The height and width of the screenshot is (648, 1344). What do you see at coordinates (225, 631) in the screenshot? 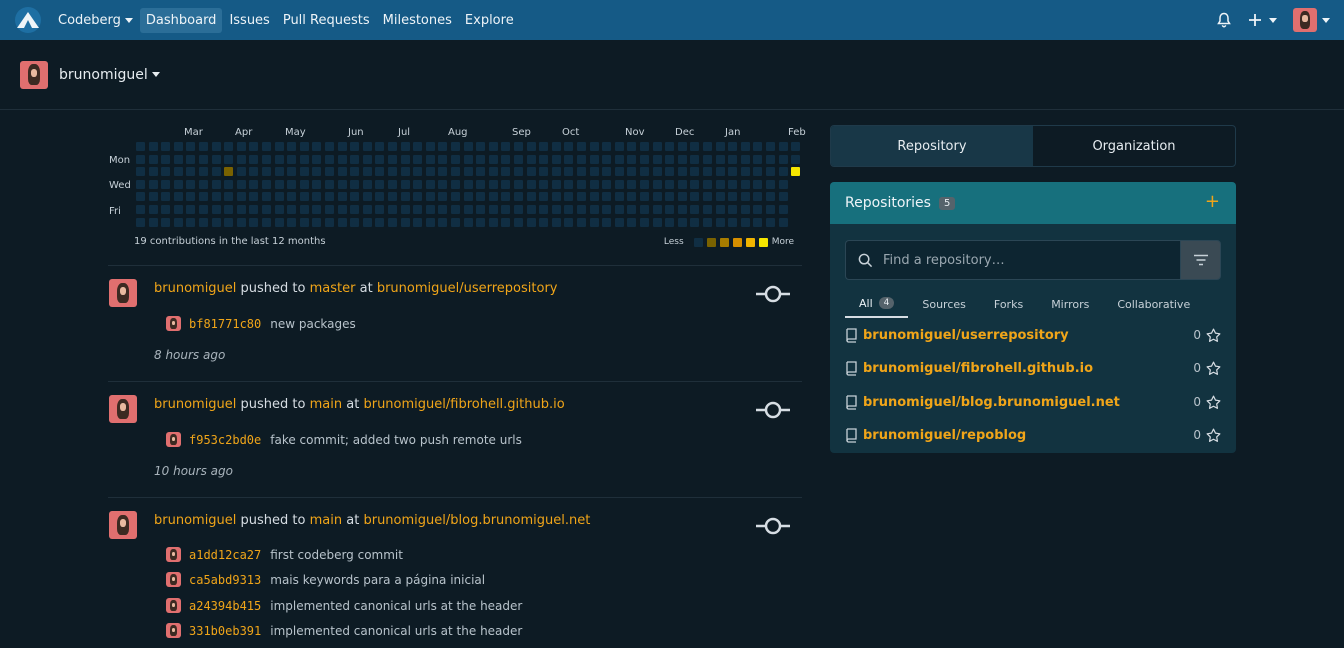
I see `commit-sha-link: 331b0eb391` at bounding box center [225, 631].